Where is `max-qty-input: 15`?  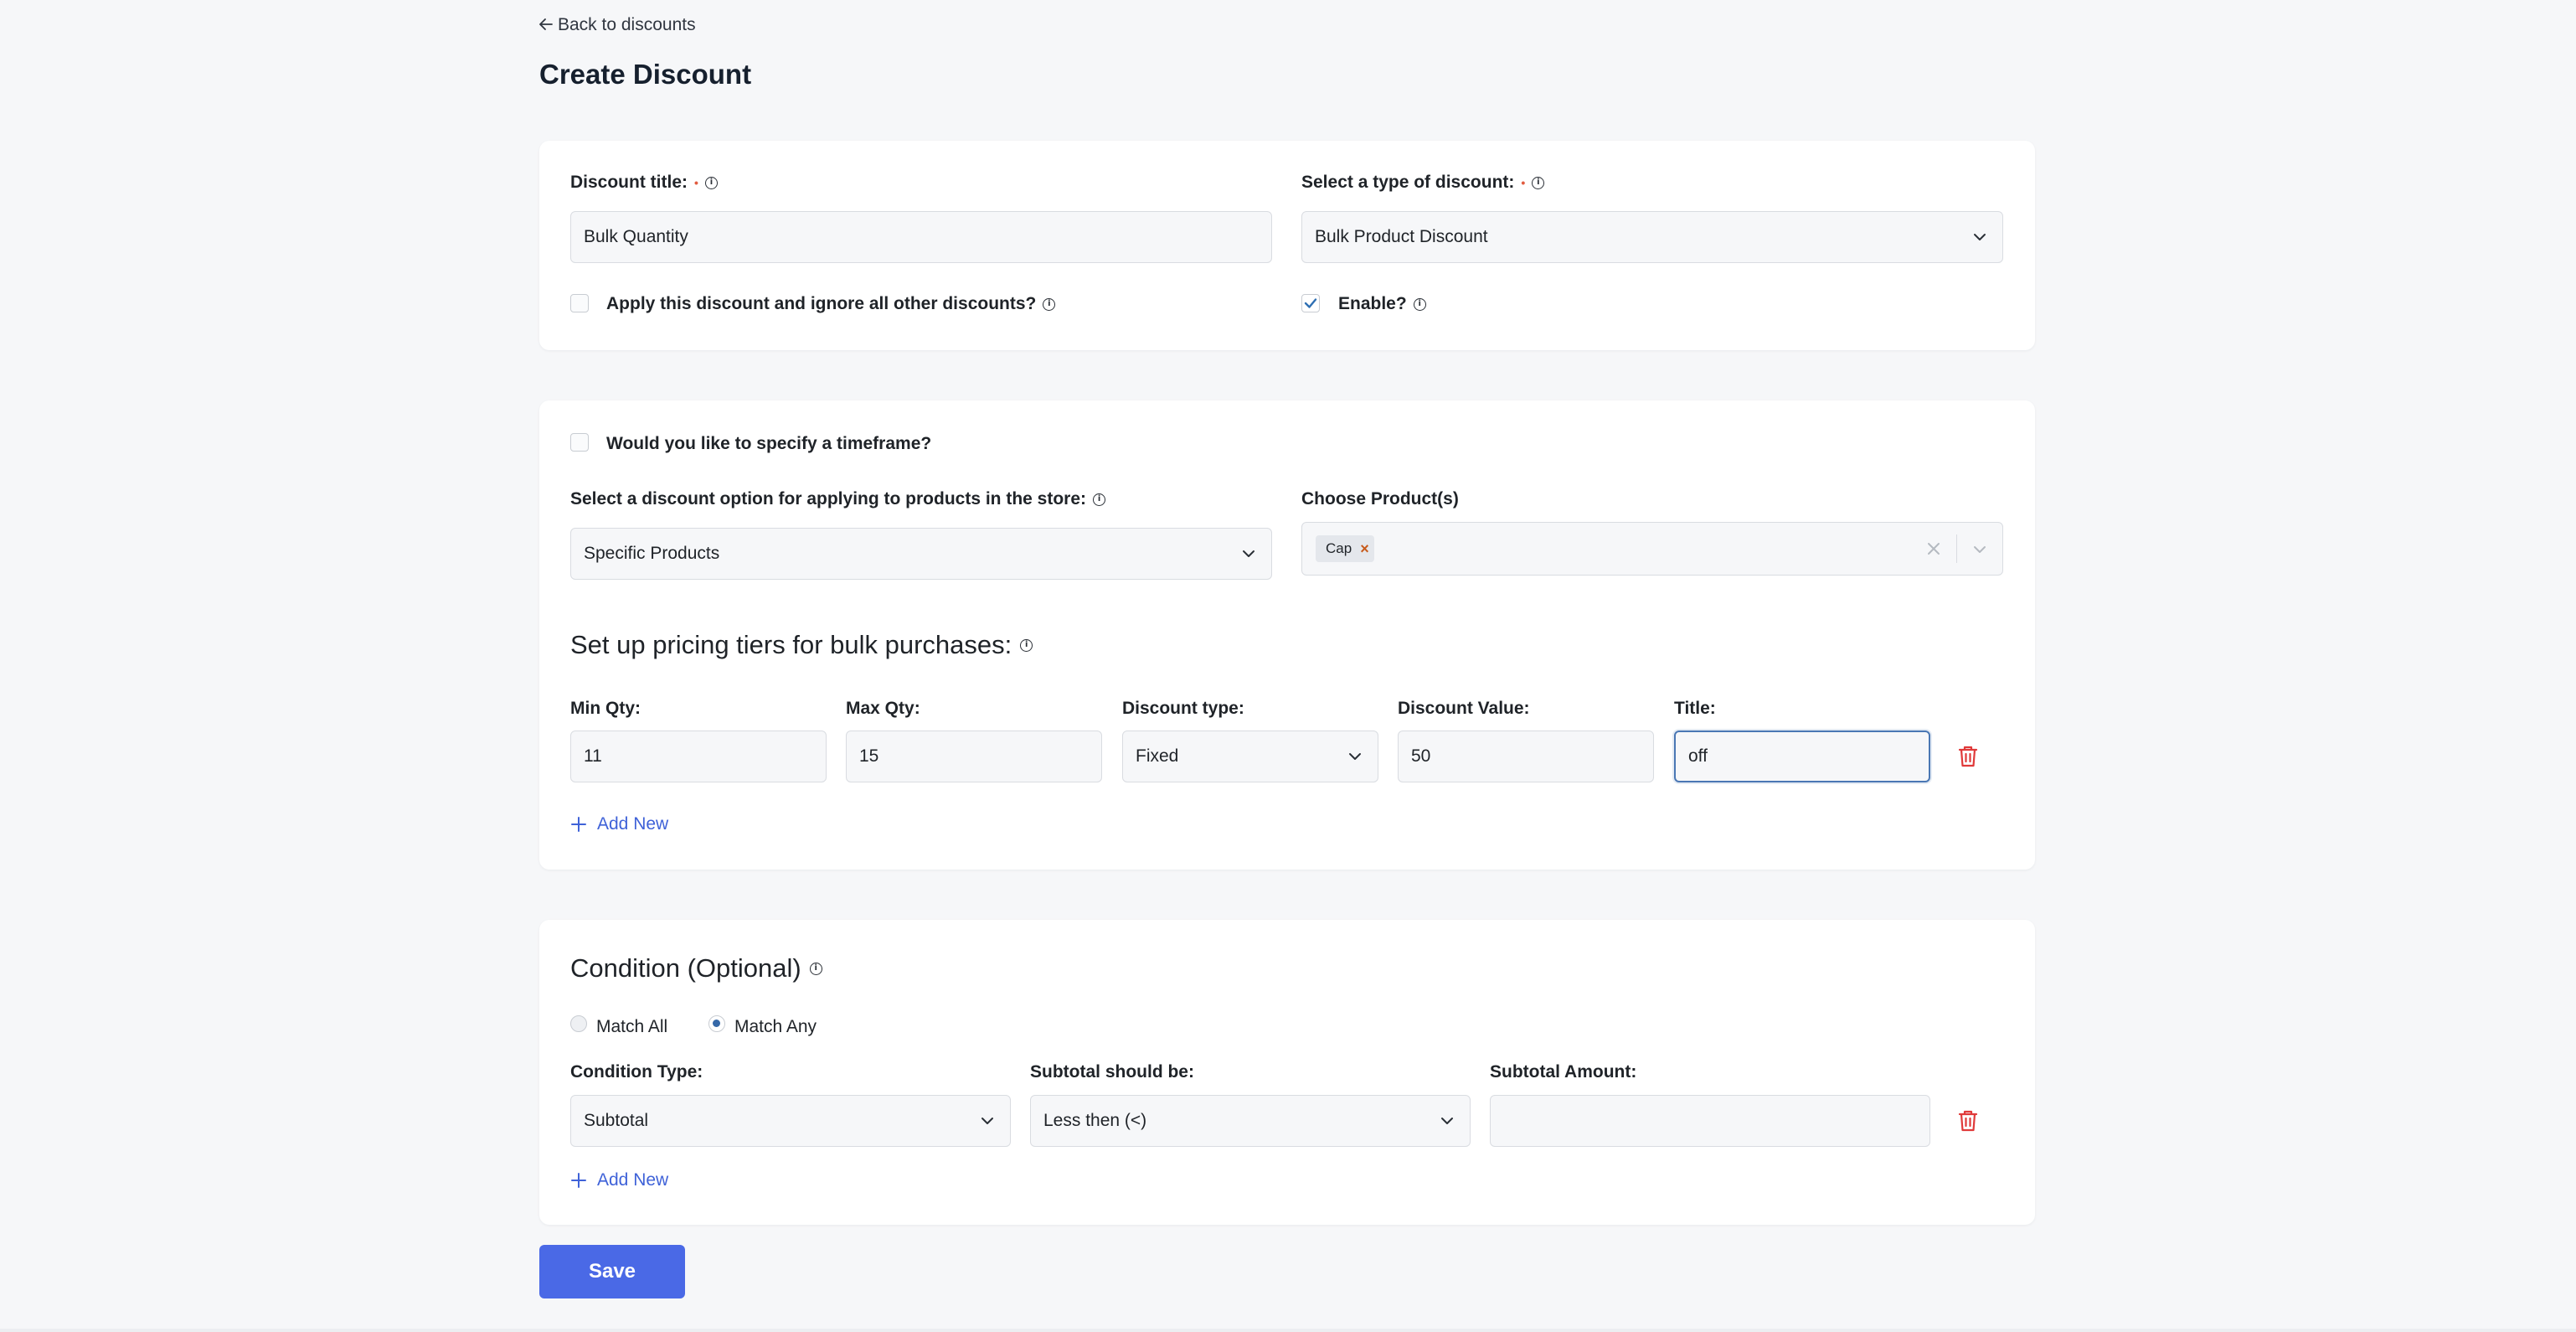
max-qty-input: 15 is located at coordinates (974, 756).